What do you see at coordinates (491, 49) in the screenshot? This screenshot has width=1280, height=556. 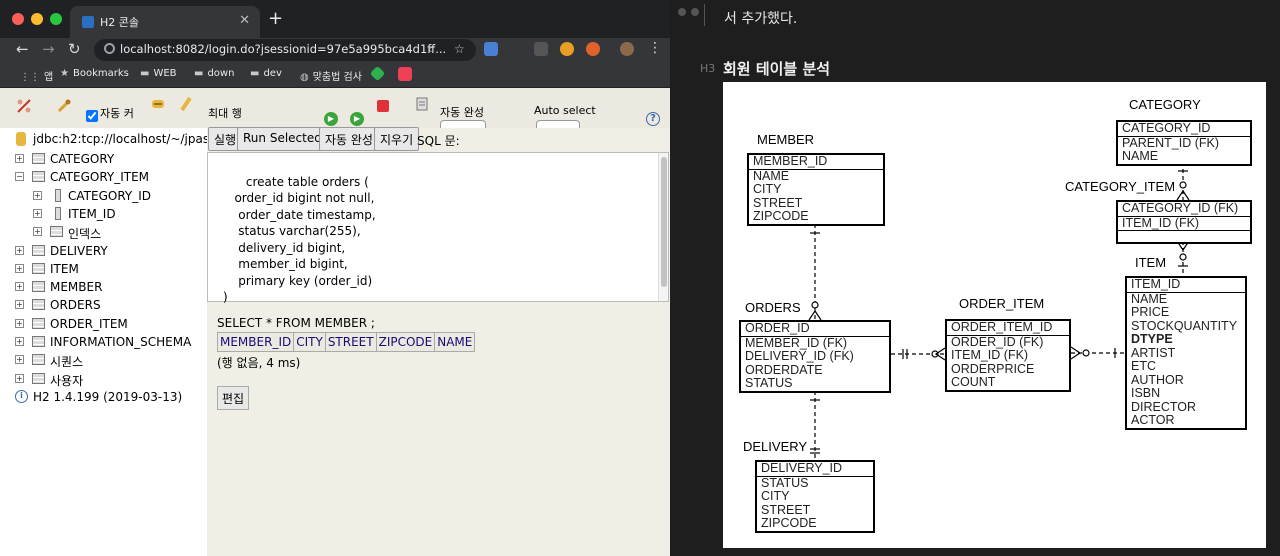 I see `translate-extension-icon` at bounding box center [491, 49].